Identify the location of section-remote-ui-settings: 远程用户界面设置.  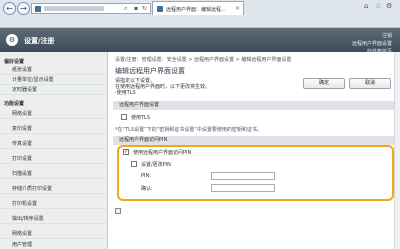
(255, 105).